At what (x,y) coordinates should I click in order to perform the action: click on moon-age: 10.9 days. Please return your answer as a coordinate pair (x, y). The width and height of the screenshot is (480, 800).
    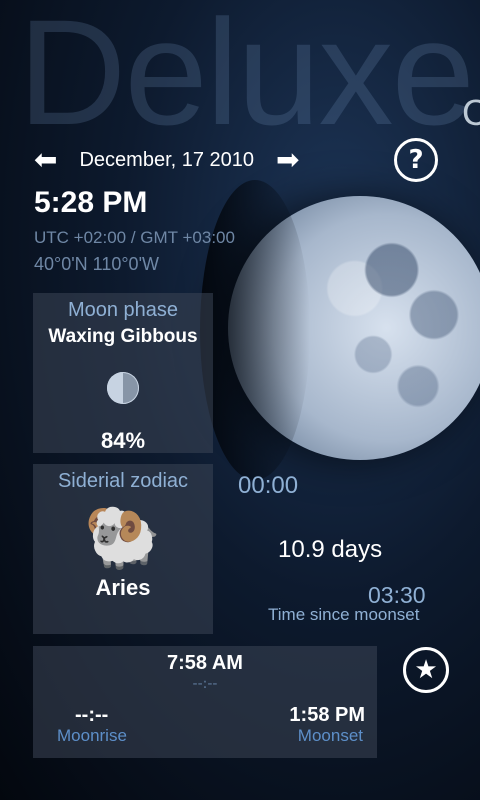
    Looking at the image, I should click on (330, 549).